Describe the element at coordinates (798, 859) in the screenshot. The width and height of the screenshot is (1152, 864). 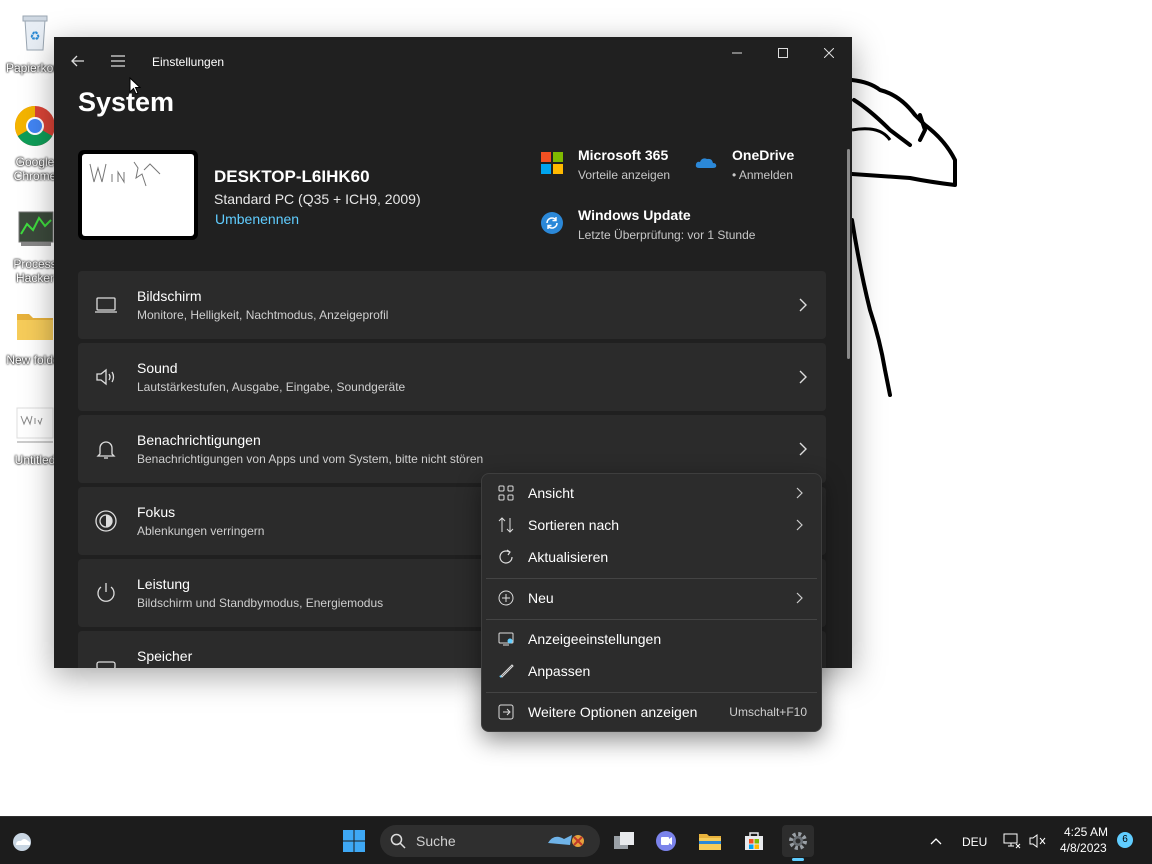
I see `active-app-indicator` at that location.